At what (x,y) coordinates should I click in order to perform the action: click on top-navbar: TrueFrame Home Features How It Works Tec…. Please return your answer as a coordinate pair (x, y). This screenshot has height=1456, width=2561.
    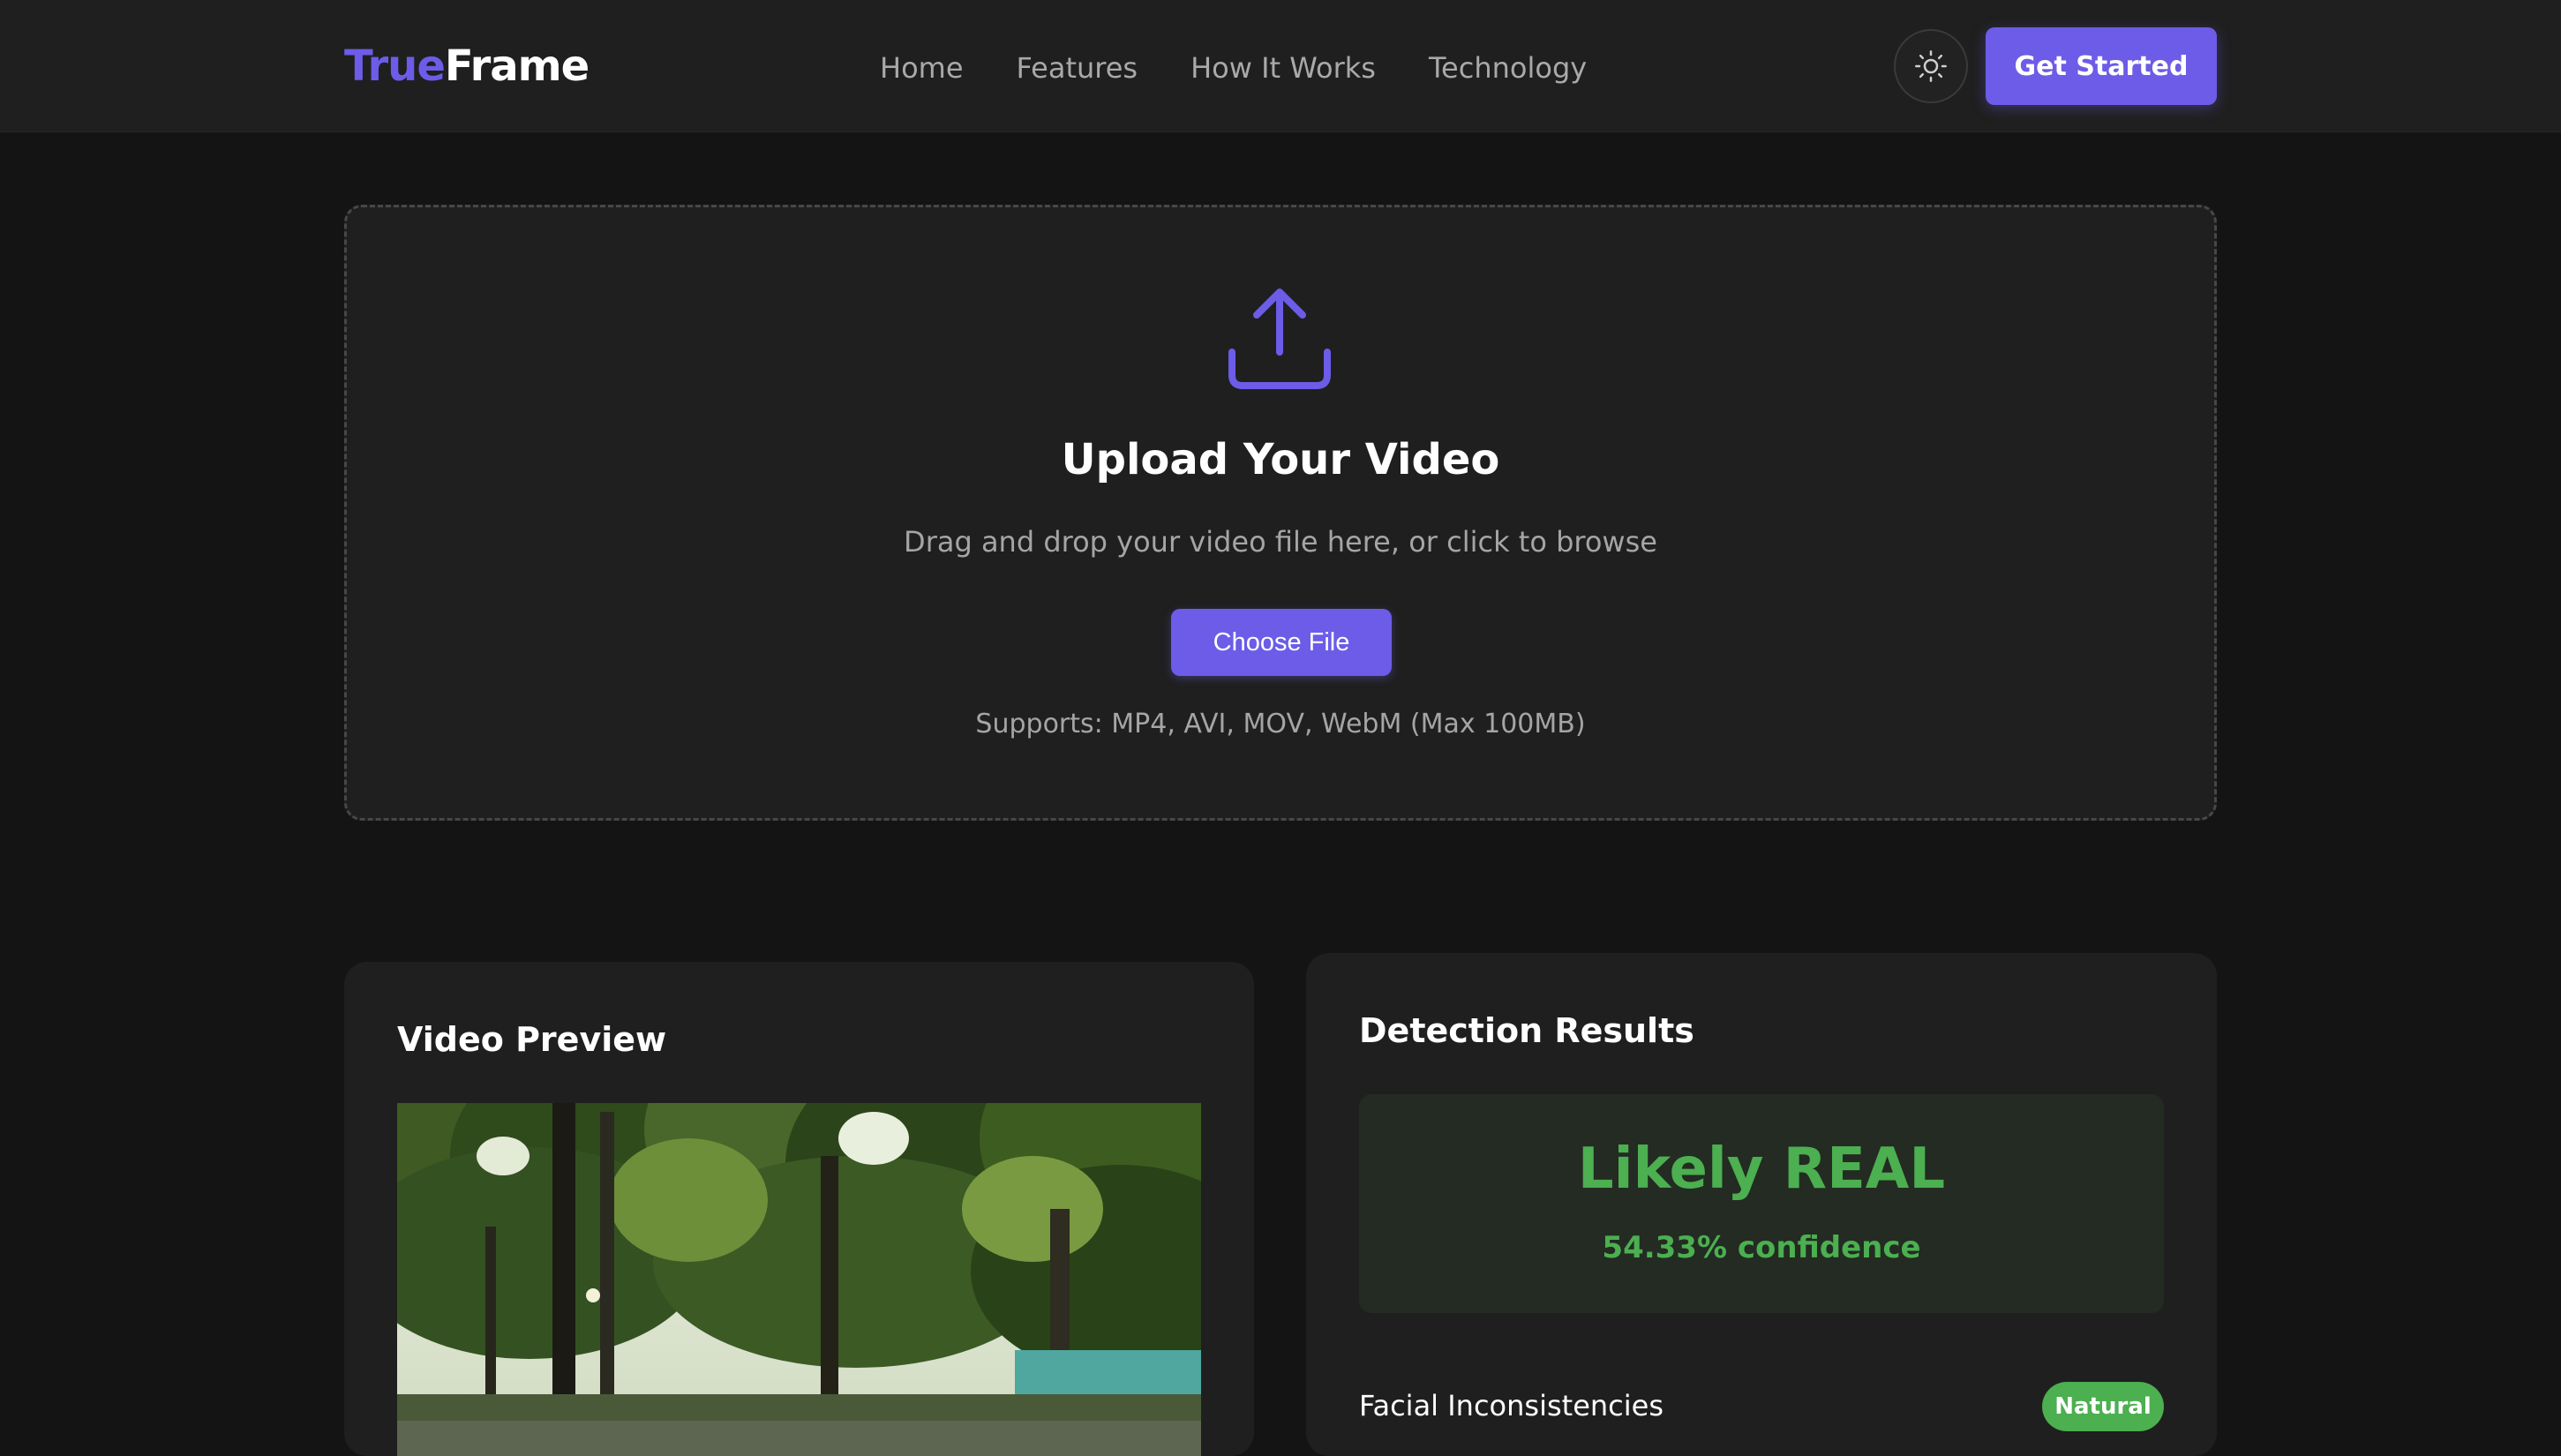
    Looking at the image, I should click on (1280, 66).